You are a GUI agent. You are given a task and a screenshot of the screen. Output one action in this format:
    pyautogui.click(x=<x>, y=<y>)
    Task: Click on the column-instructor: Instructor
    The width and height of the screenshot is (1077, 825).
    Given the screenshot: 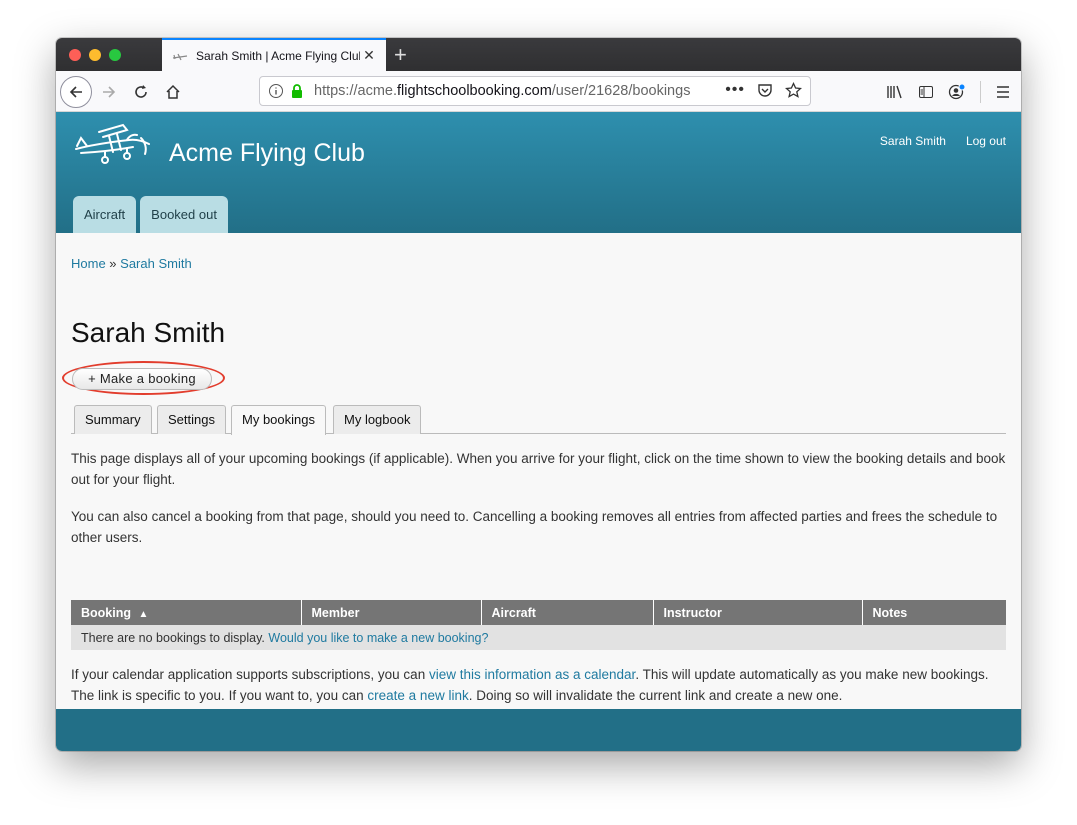 What is the action you would take?
    pyautogui.click(x=758, y=612)
    